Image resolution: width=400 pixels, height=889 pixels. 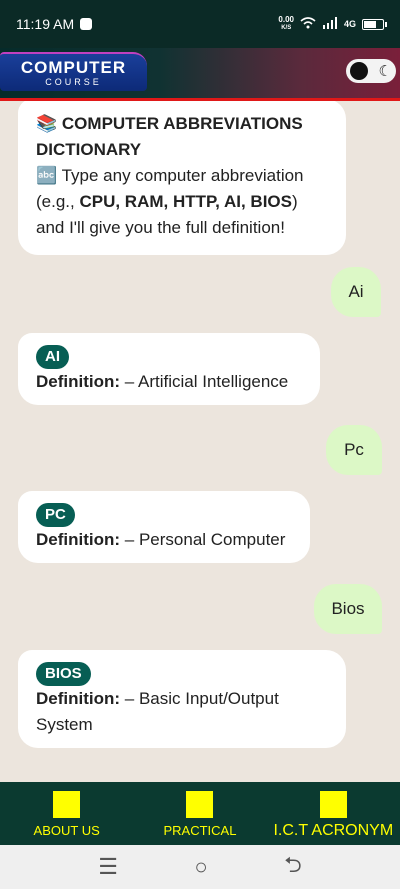 I want to click on status-icons: 0.00 K/S 4G, so click(x=332, y=24).